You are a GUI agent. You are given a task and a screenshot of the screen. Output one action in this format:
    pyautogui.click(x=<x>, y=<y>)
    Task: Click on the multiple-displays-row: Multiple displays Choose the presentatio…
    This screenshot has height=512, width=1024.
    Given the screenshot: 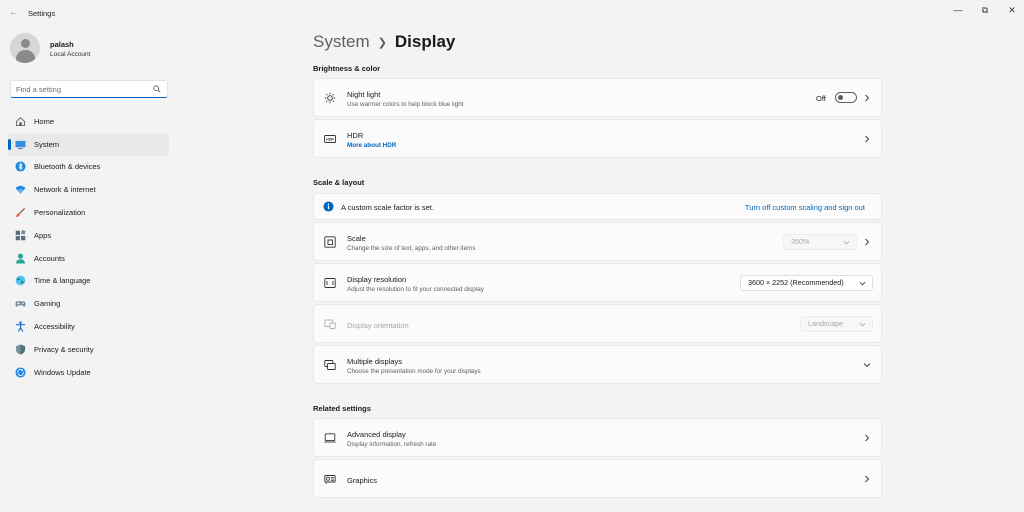 What is the action you would take?
    pyautogui.click(x=597, y=364)
    